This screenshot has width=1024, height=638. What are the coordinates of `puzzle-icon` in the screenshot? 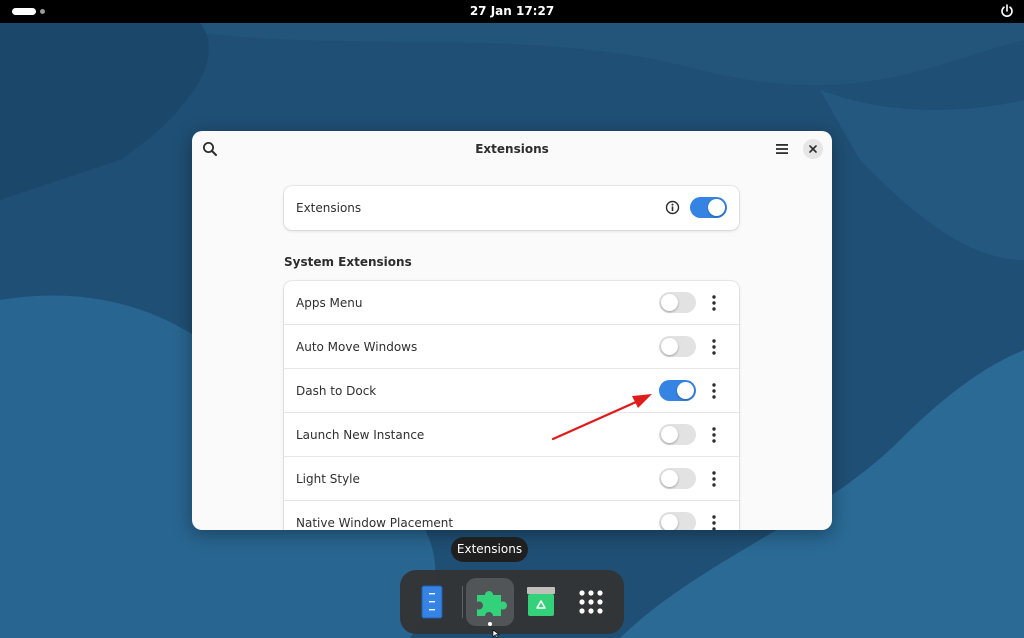 It's located at (492, 603).